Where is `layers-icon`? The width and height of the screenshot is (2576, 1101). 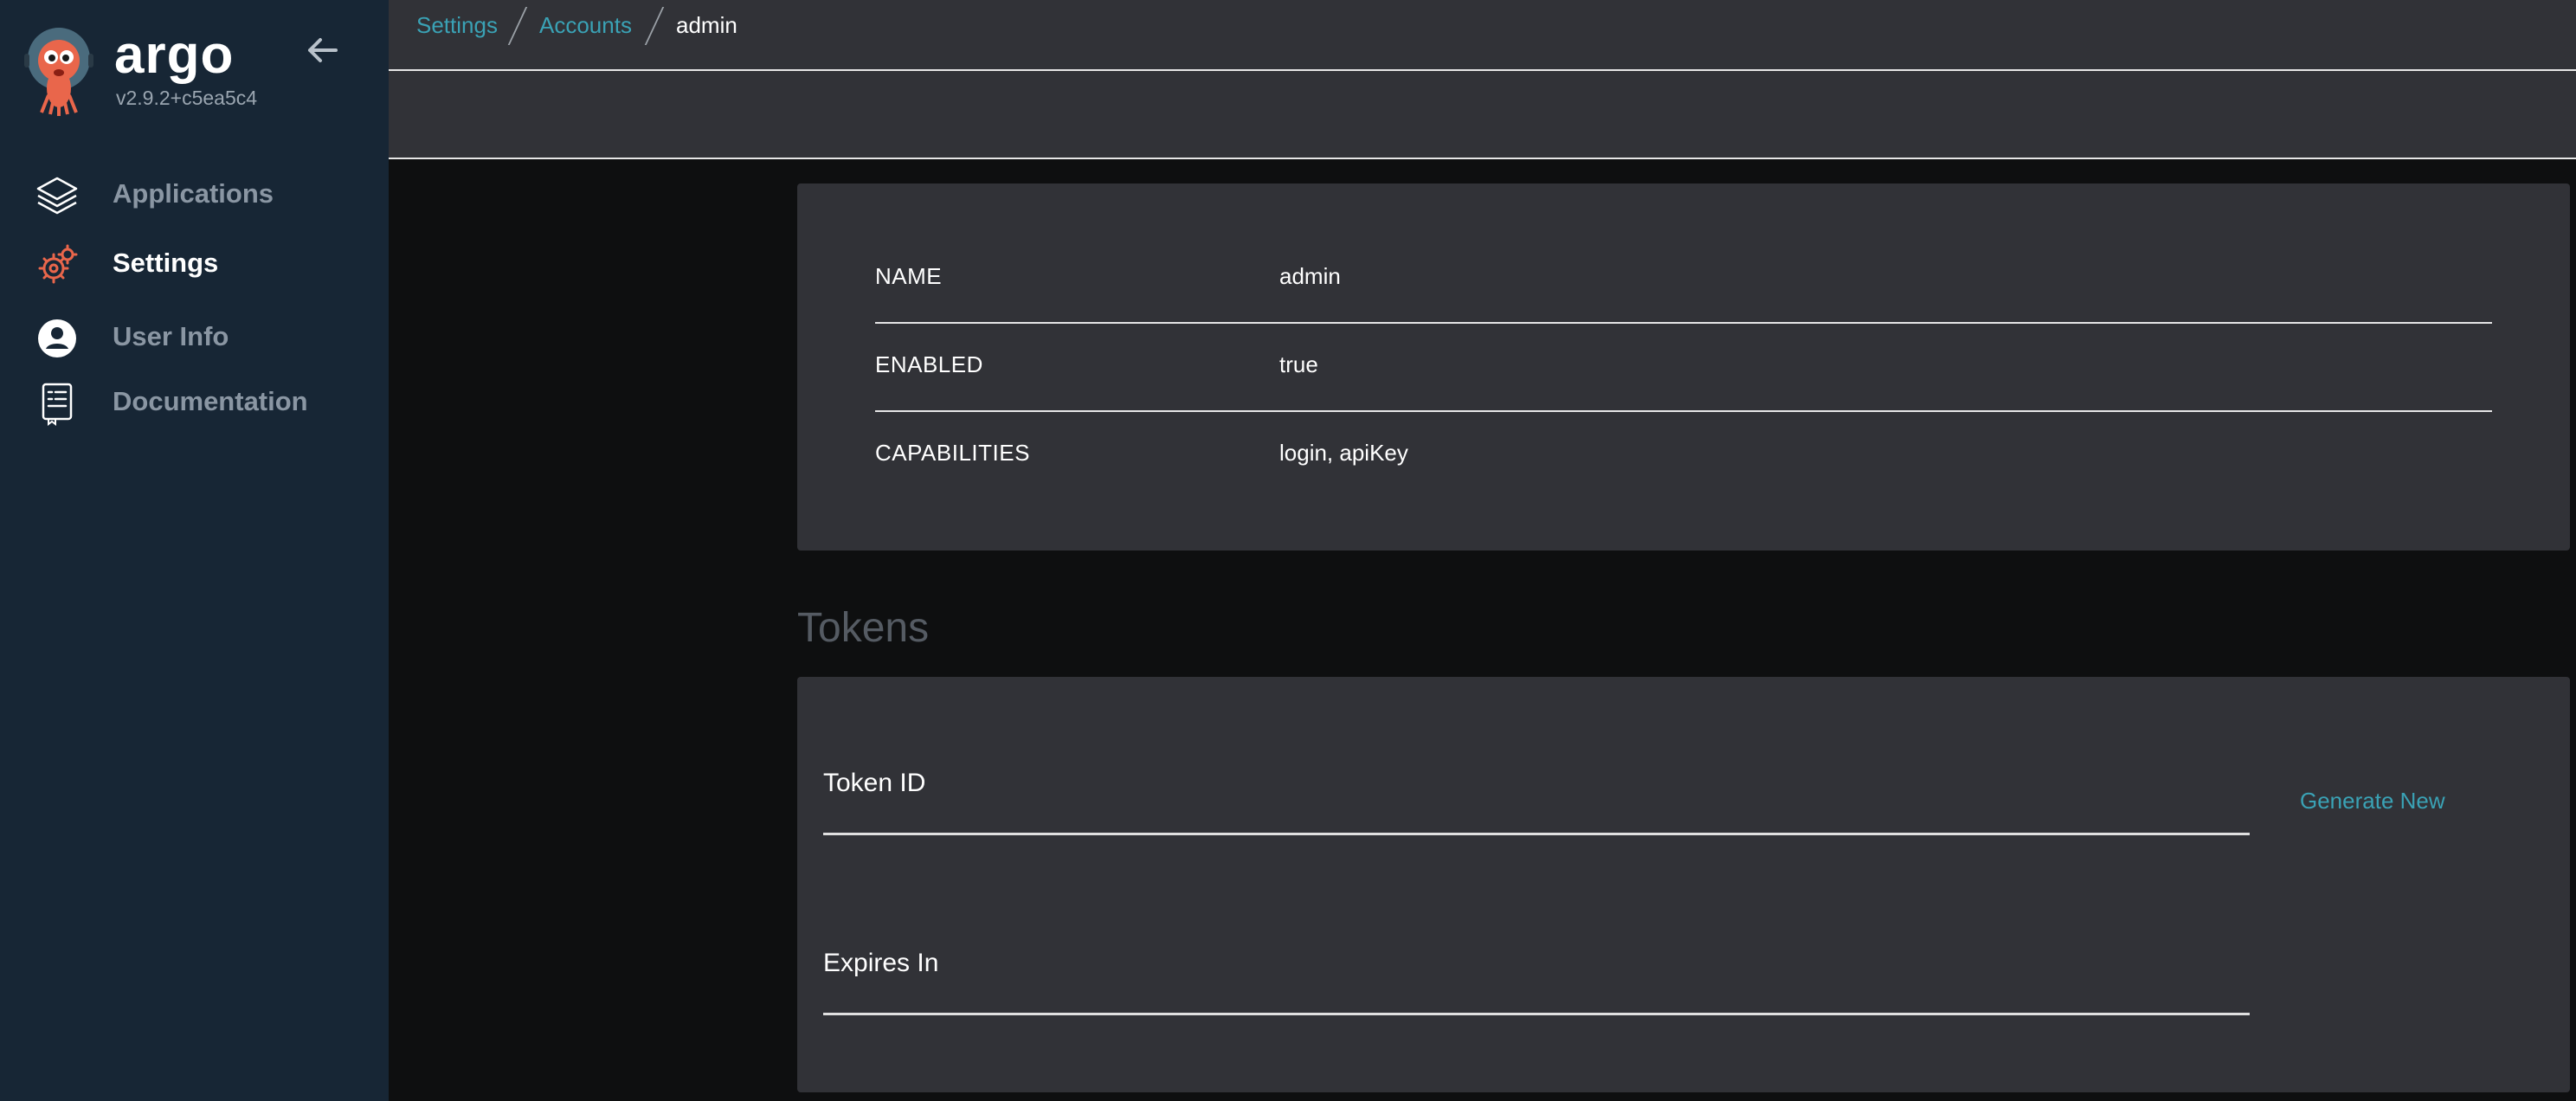
layers-icon is located at coordinates (57, 196).